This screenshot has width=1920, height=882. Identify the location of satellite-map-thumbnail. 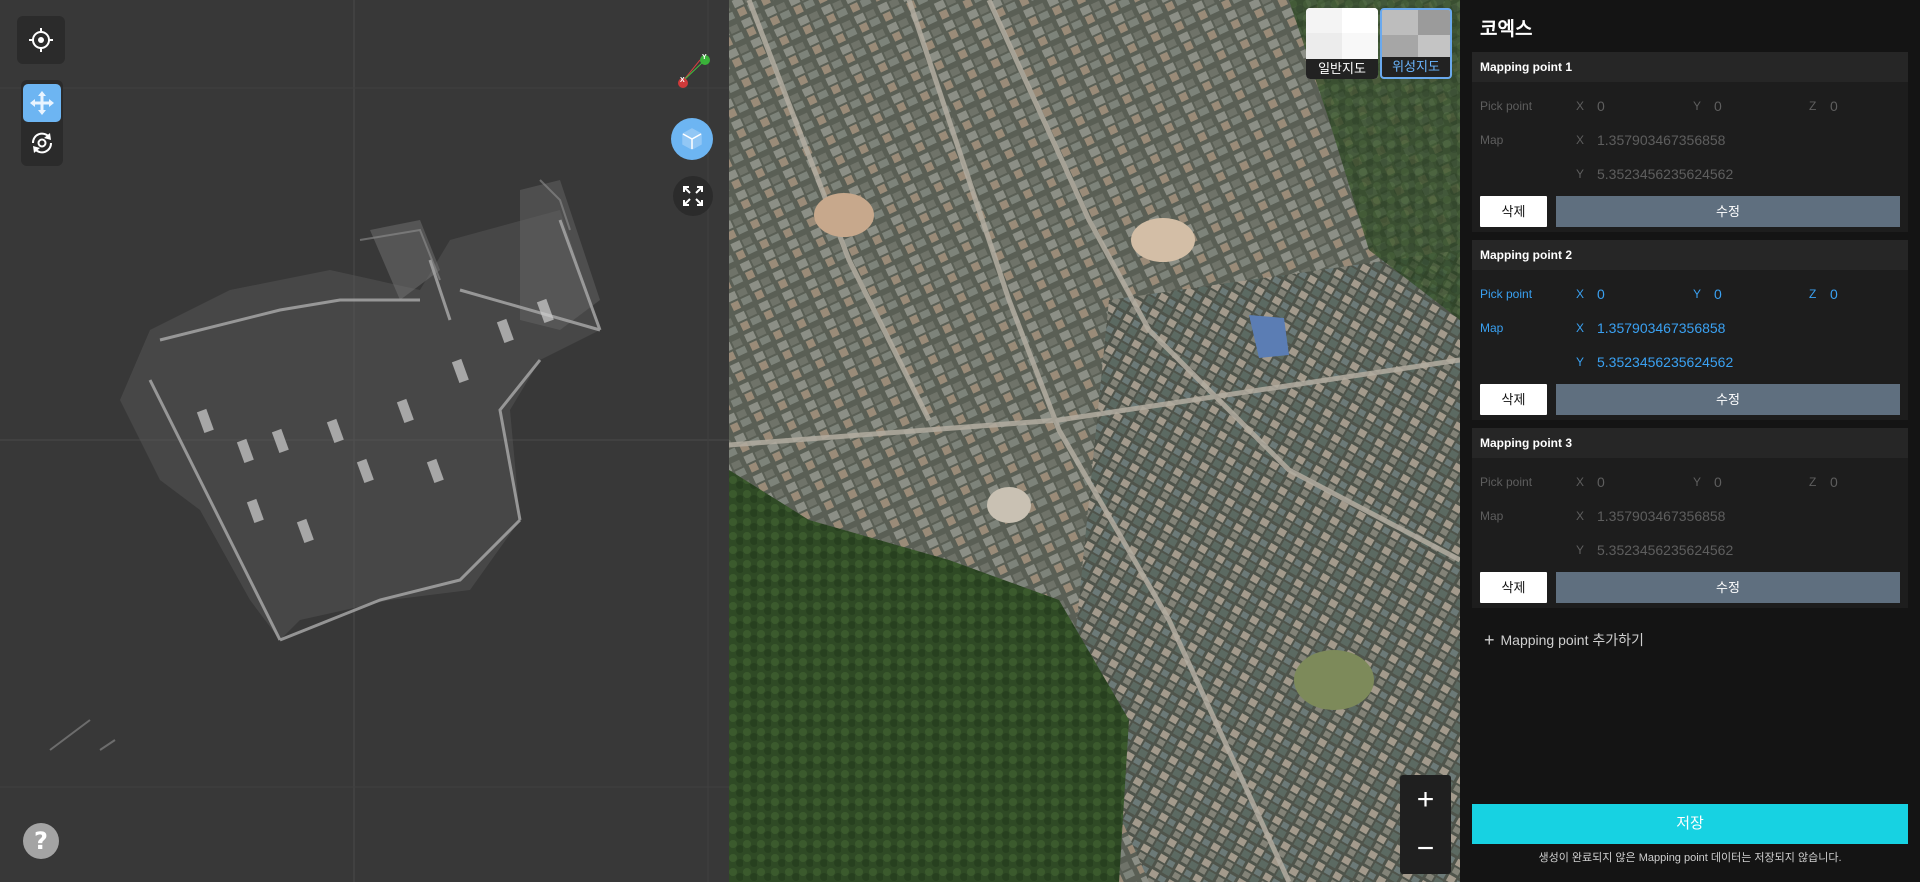
(1416, 35).